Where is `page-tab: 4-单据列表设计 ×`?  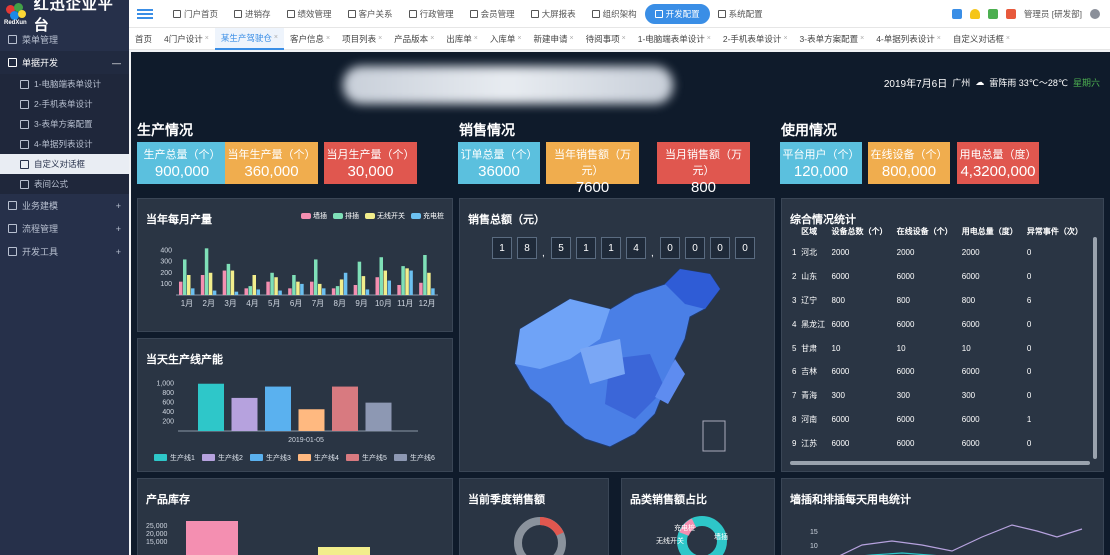 page-tab: 4-单据列表设计 × is located at coordinates (908, 39).